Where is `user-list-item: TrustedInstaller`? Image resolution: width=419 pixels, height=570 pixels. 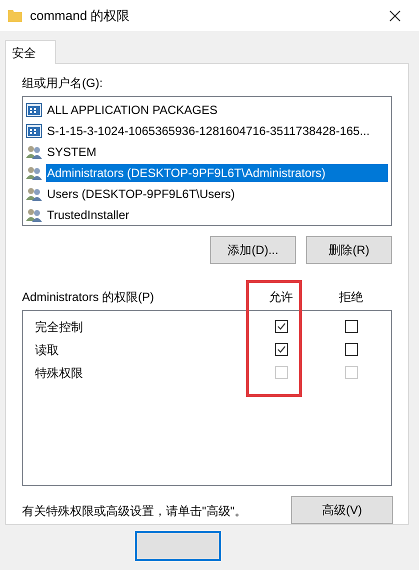
user-list-item: TrustedInstaller is located at coordinates (217, 215).